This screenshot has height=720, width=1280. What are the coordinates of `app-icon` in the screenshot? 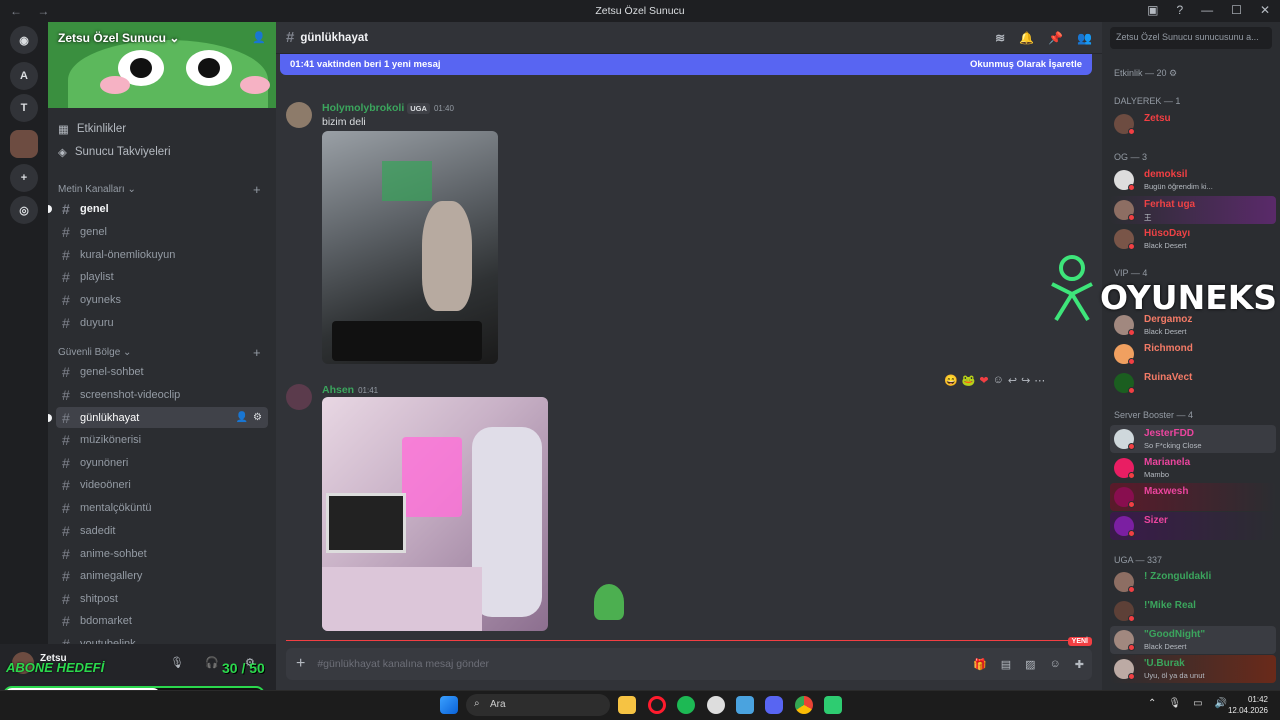 It's located at (745, 705).